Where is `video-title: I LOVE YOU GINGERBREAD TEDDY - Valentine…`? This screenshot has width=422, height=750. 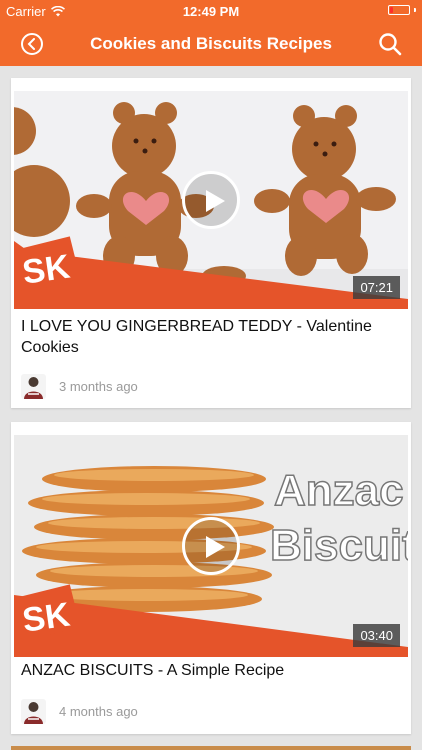
video-title: I LOVE YOU GINGERBREAD TEDDY - Valentine… is located at coordinates (211, 337).